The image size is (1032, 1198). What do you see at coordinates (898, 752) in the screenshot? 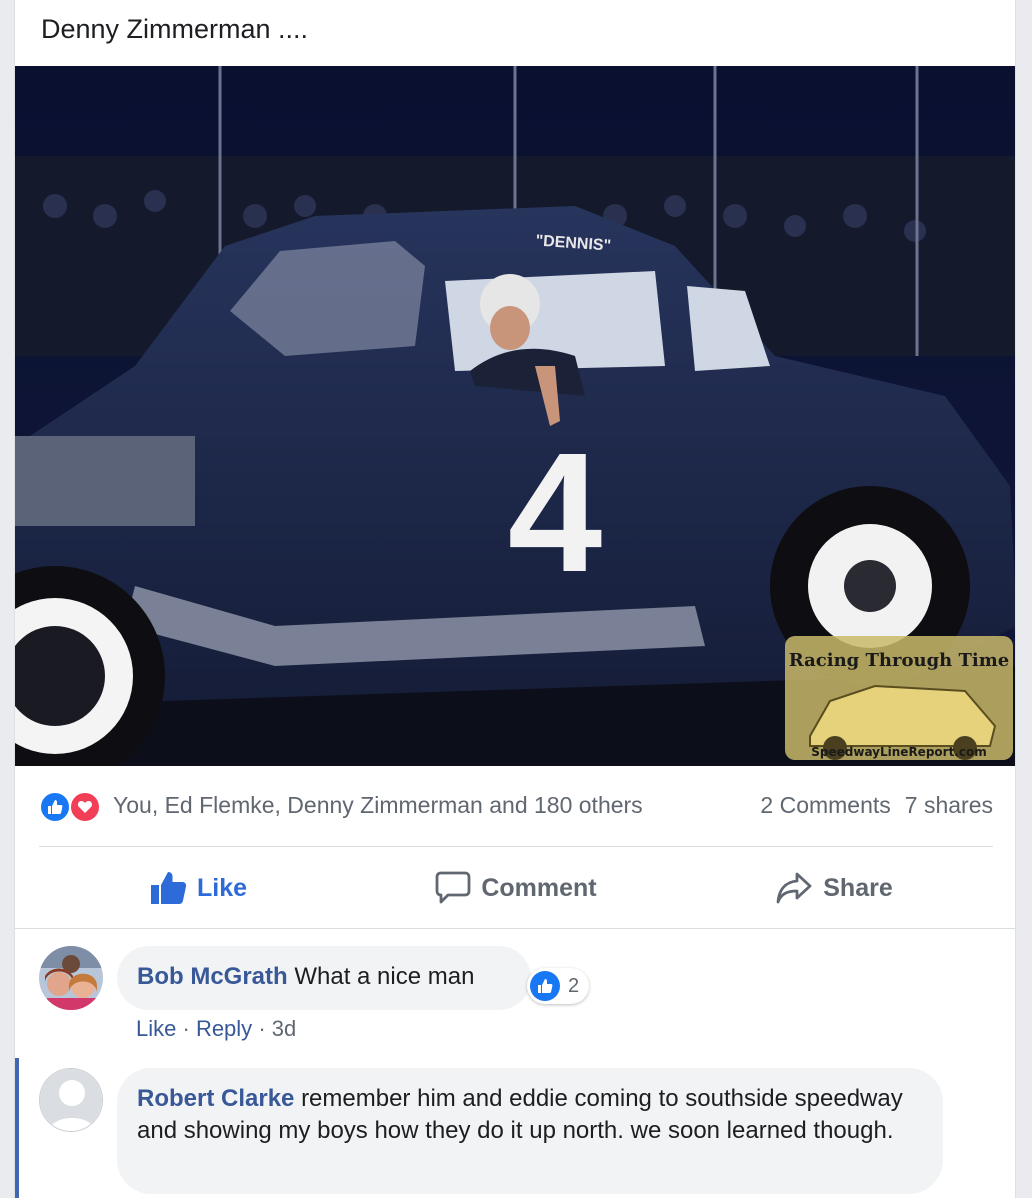
I see `svg-text: SpeedwayLineReport.com` at bounding box center [898, 752].